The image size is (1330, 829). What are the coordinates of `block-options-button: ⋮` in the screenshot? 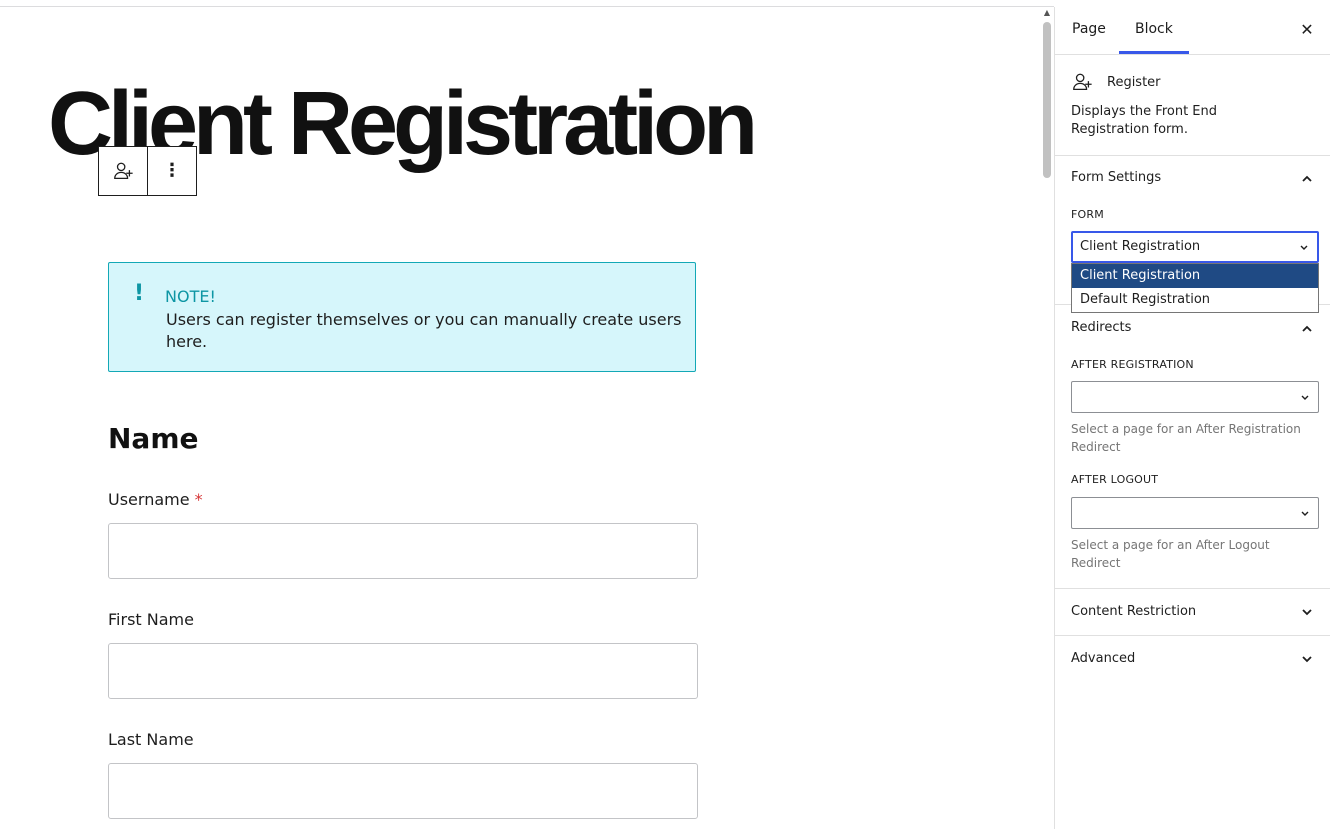 It's located at (171, 171).